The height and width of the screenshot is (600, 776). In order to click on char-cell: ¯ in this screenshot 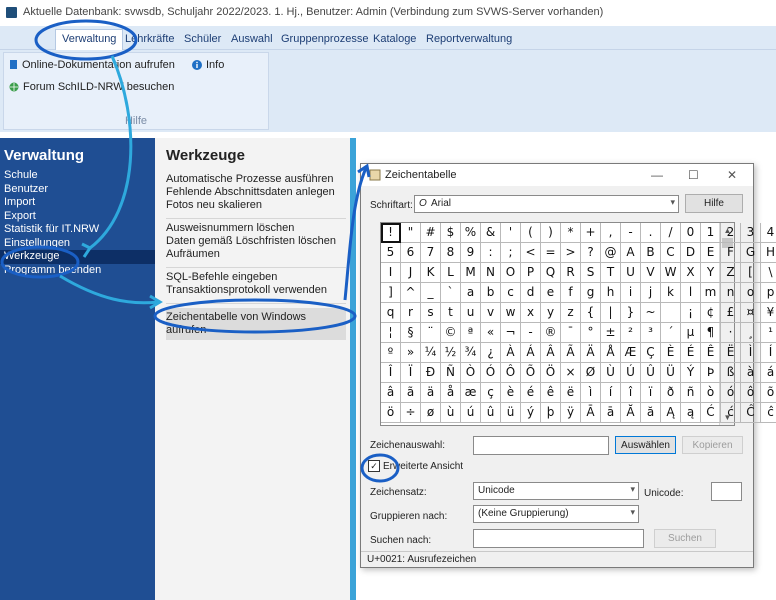, I will do `click(571, 333)`.